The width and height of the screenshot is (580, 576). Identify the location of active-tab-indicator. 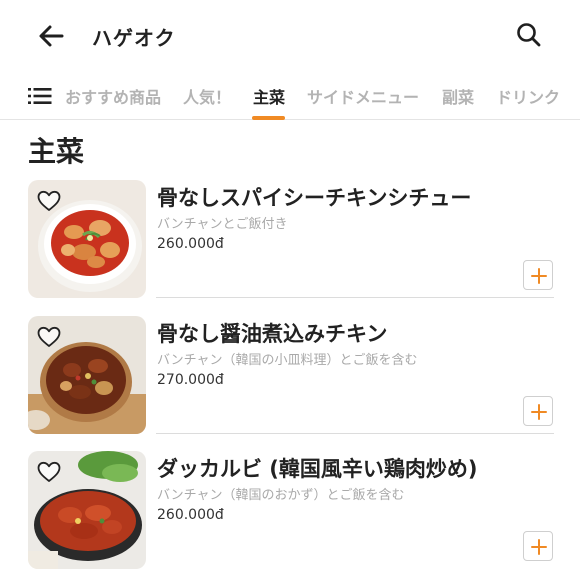
(268, 118).